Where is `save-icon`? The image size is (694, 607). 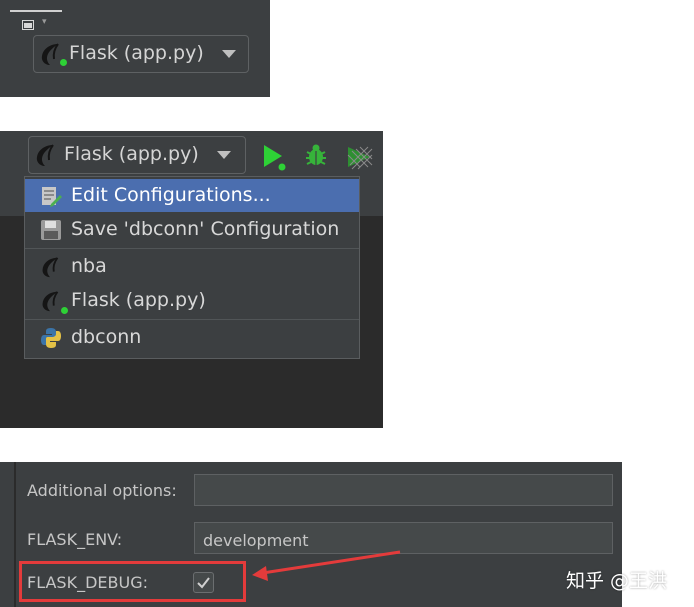
save-icon is located at coordinates (51, 230).